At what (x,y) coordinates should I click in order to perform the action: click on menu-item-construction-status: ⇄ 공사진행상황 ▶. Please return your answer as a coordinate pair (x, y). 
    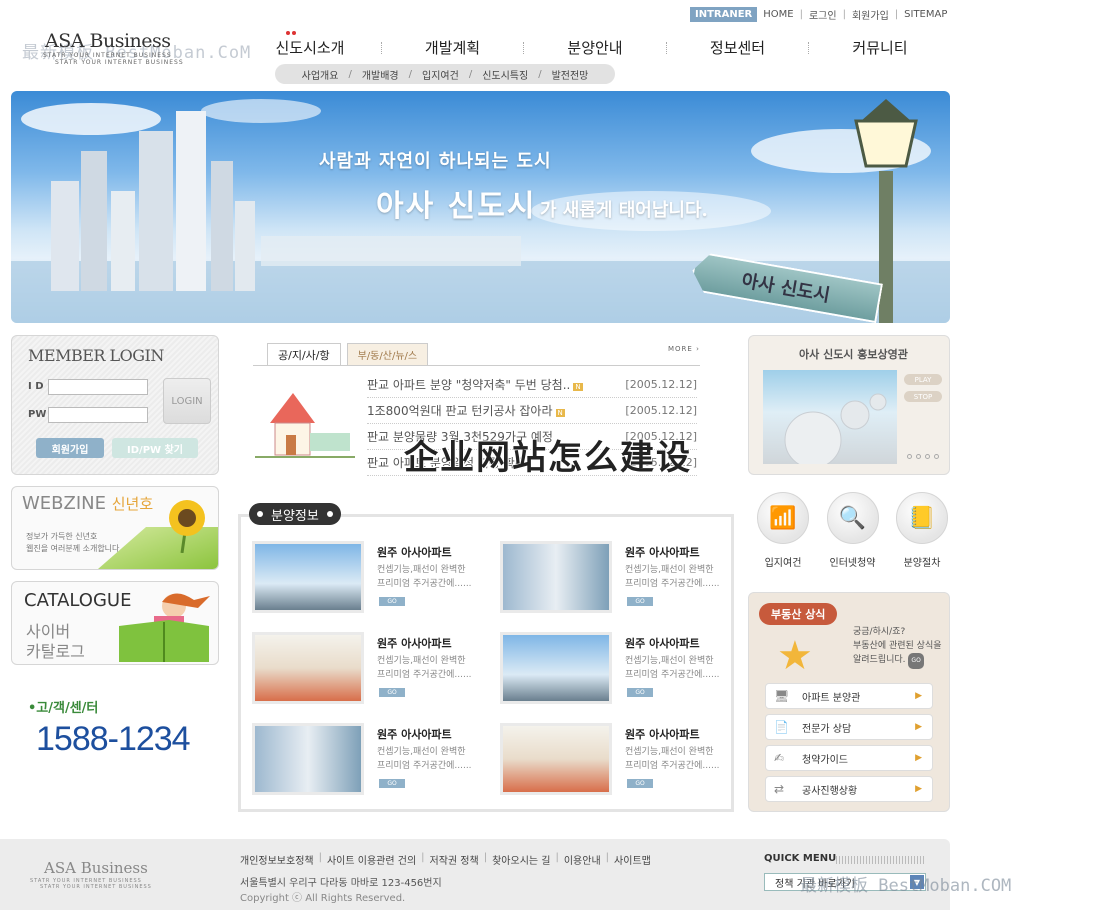
    Looking at the image, I should click on (849, 789).